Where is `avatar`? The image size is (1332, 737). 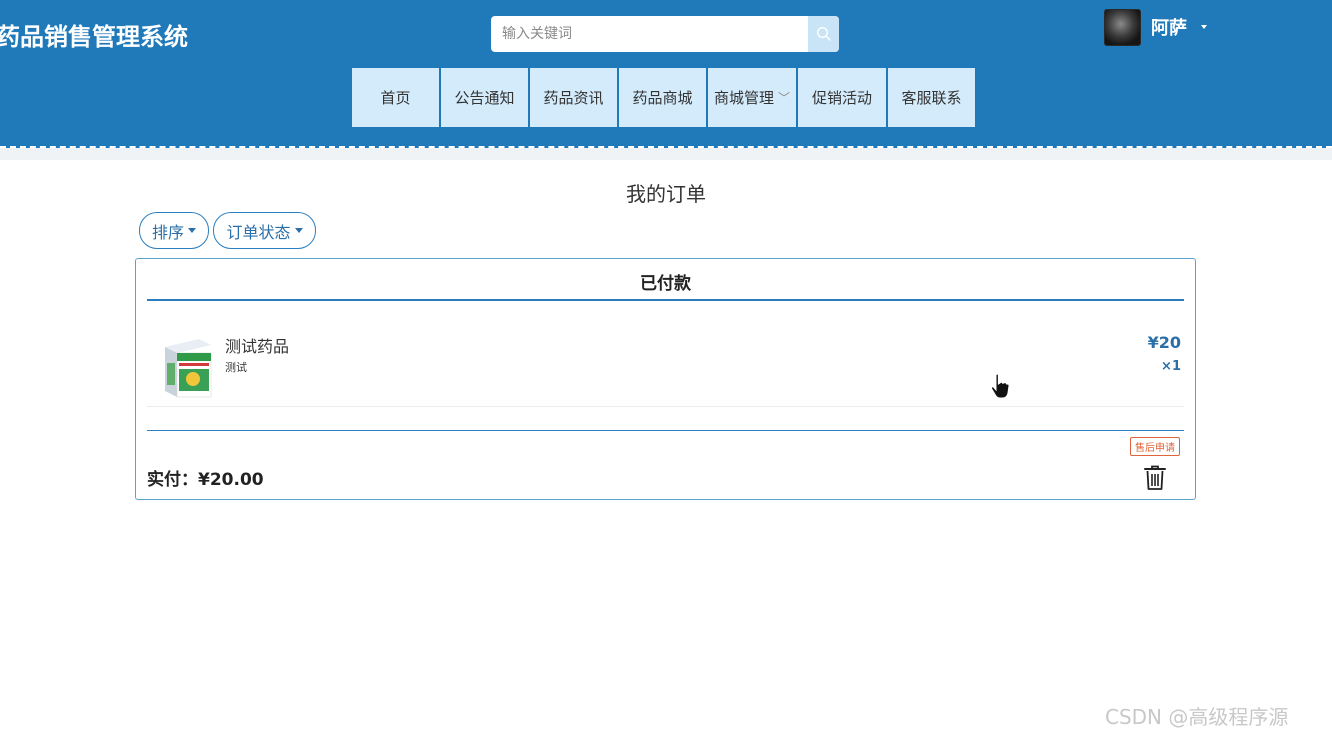
avatar is located at coordinates (1122, 27).